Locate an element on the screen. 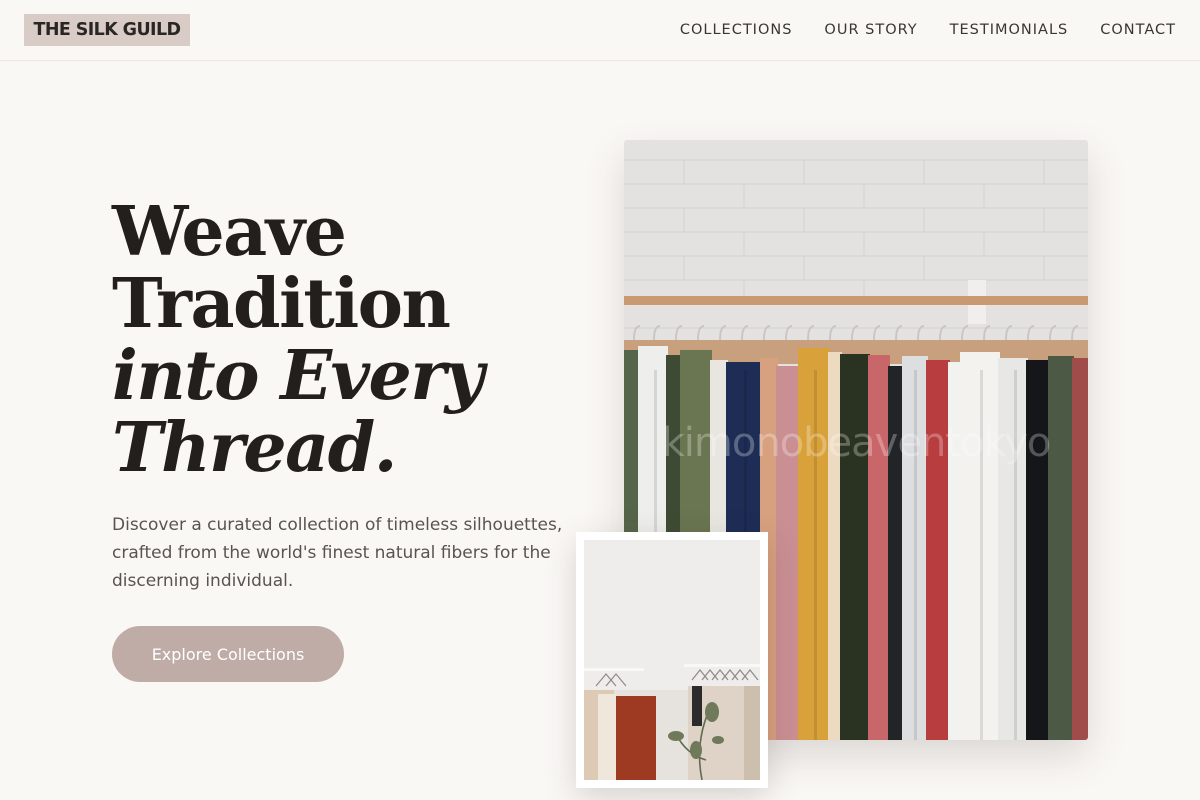 The width and height of the screenshot is (1200, 800). headline-line-1: Weave is located at coordinates (229, 232).